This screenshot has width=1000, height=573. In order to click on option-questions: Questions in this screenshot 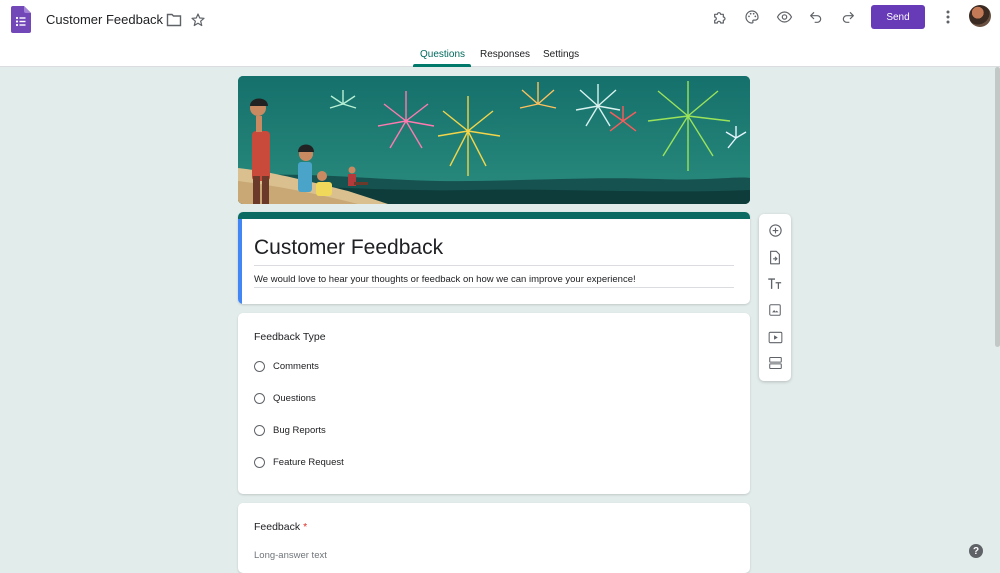, I will do `click(285, 398)`.